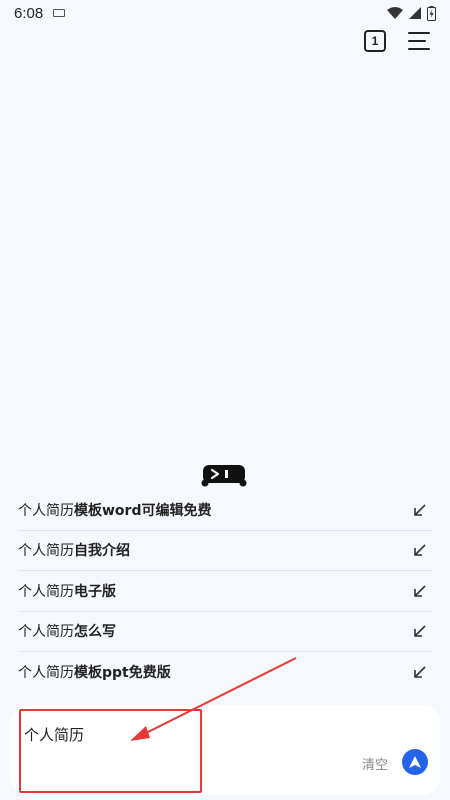 This screenshot has height=800, width=450. Describe the element at coordinates (29, 13) in the screenshot. I see `status-time: 6:08` at that location.